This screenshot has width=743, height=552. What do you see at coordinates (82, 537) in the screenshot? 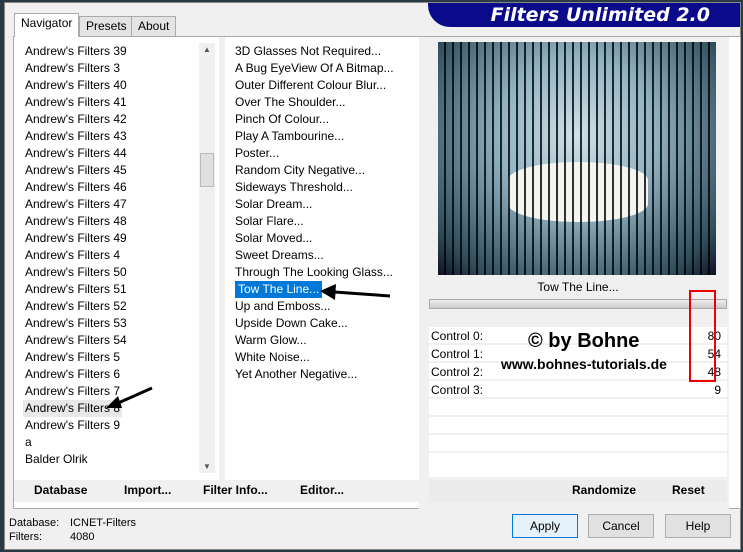
I see `filters-count: 4080` at bounding box center [82, 537].